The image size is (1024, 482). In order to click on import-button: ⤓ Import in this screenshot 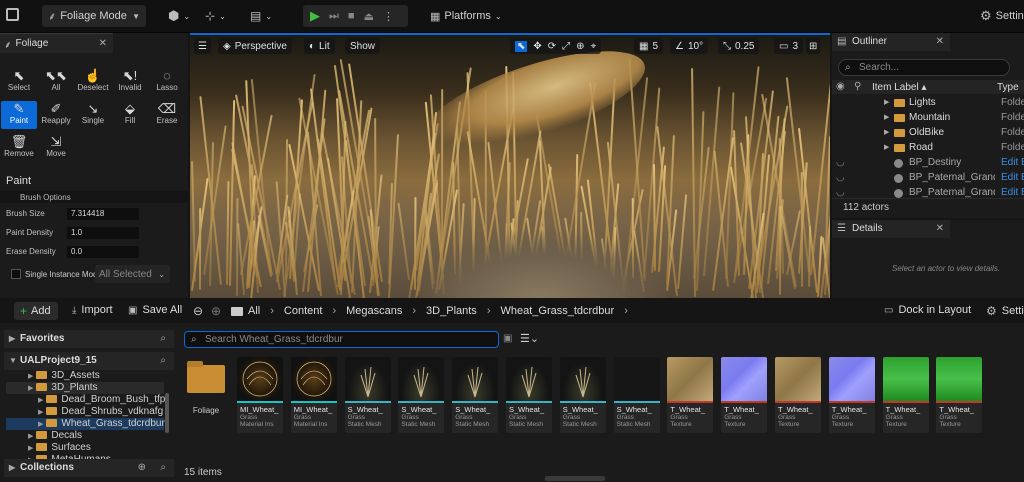, I will do `click(92, 310)`.